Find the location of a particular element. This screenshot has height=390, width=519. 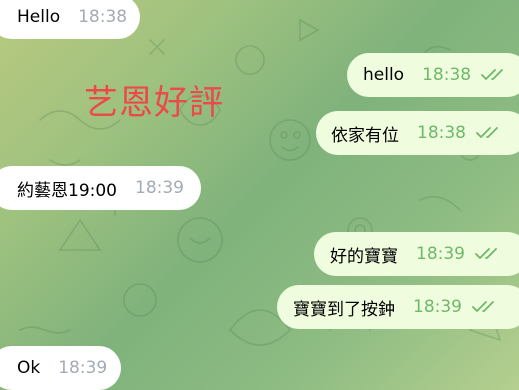

message-text: 好的寶寶 is located at coordinates (364, 256).